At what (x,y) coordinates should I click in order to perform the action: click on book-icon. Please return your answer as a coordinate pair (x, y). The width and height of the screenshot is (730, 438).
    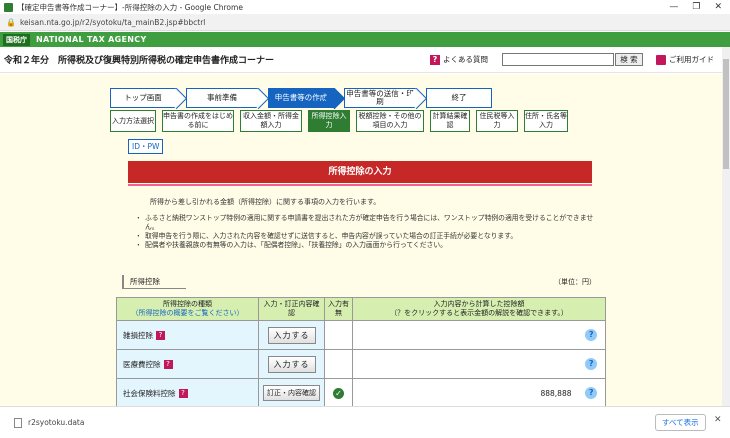
    Looking at the image, I should click on (661, 59).